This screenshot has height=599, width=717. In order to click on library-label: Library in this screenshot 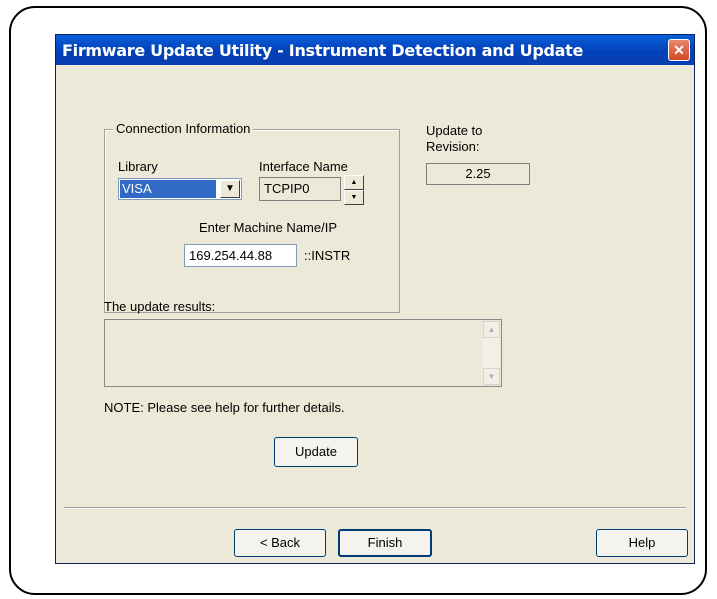, I will do `click(138, 166)`.